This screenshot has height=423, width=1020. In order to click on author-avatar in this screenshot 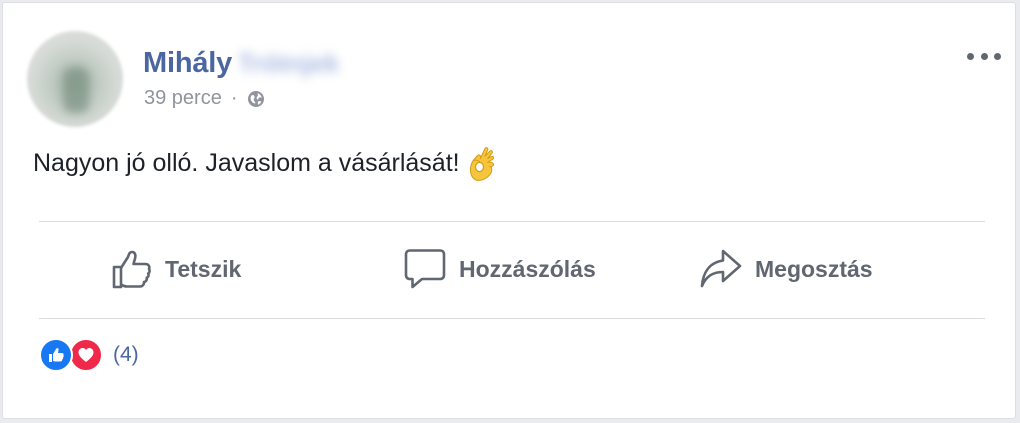, I will do `click(75, 79)`.